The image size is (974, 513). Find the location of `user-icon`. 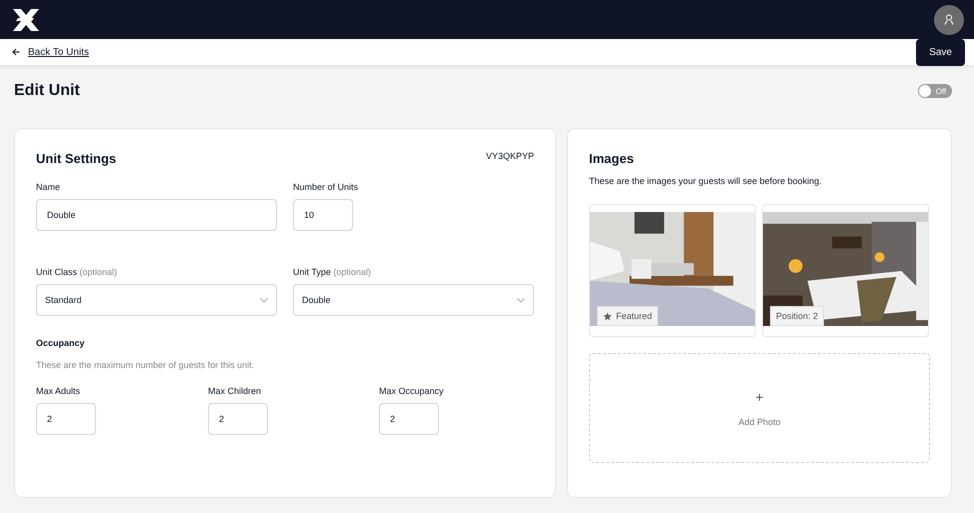

user-icon is located at coordinates (949, 19).